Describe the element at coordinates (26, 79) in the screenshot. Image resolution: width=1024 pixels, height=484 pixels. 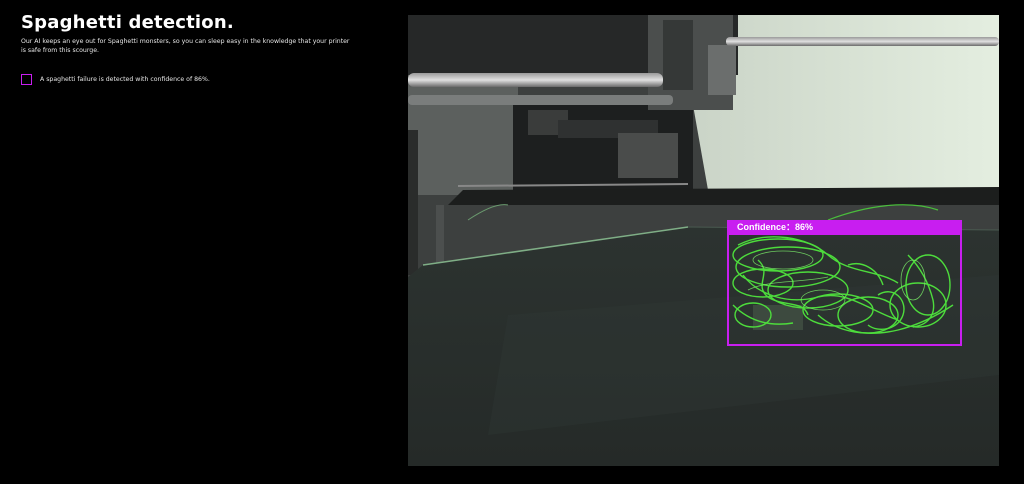
I see `square-outline-icon` at that location.